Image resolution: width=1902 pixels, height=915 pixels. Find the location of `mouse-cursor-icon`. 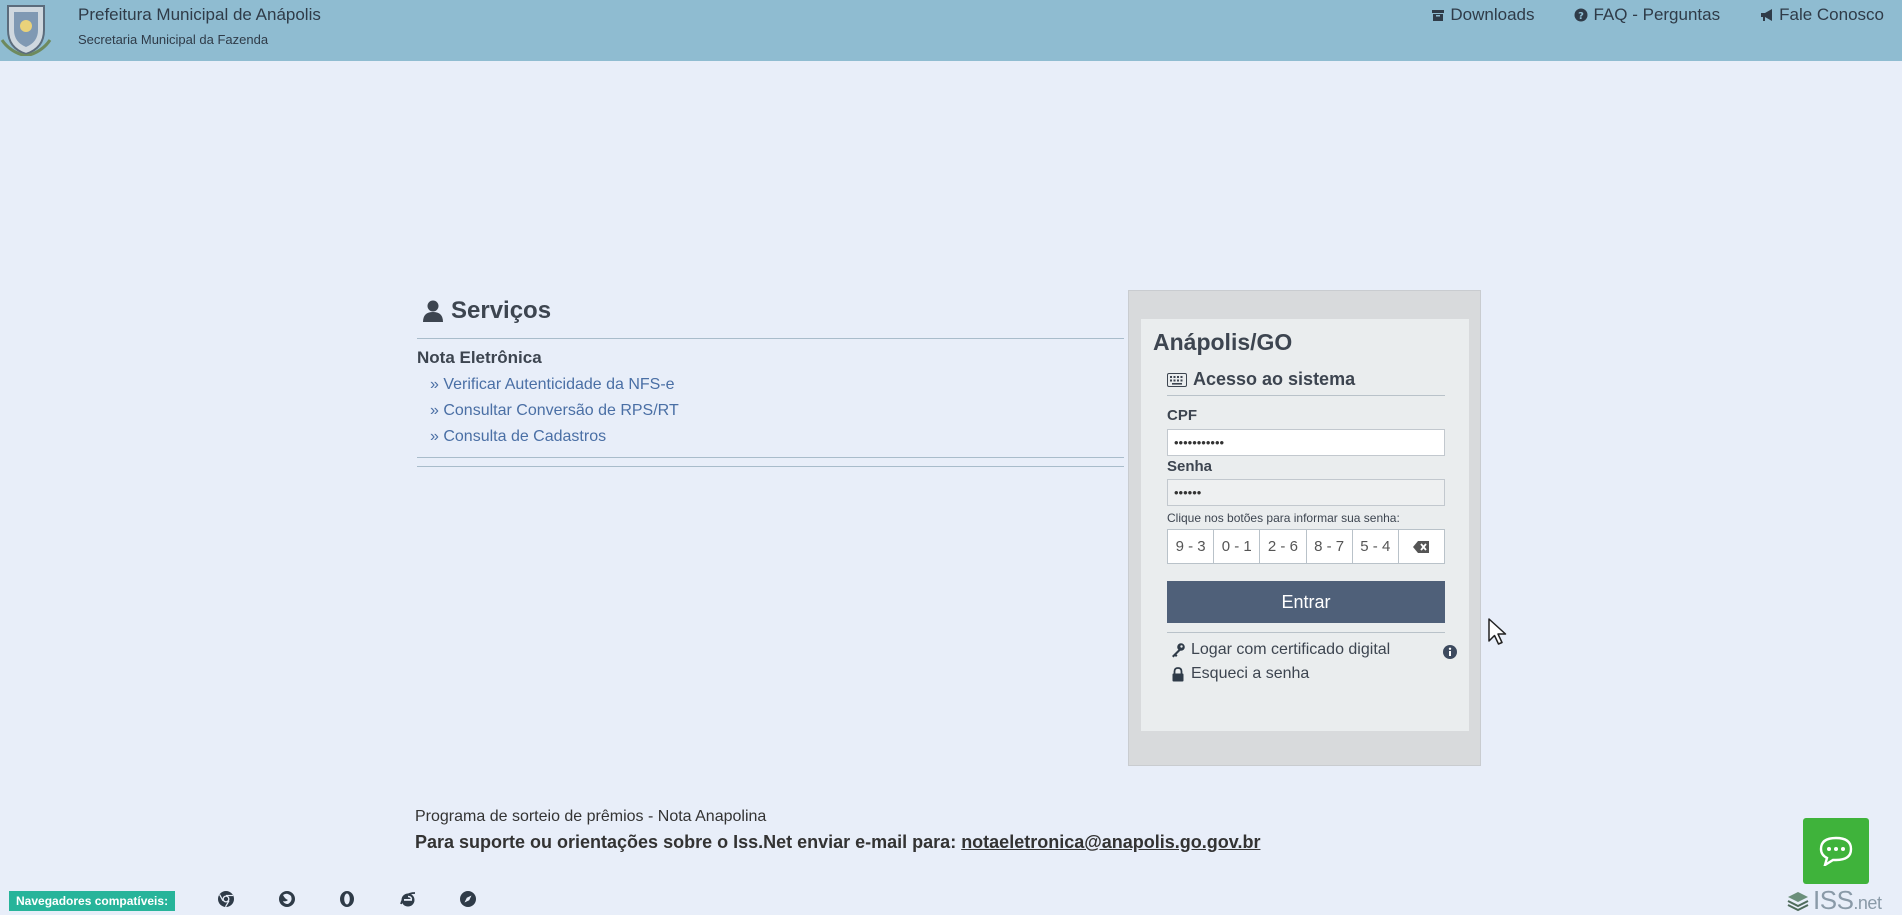

mouse-cursor-icon is located at coordinates (1497, 631).